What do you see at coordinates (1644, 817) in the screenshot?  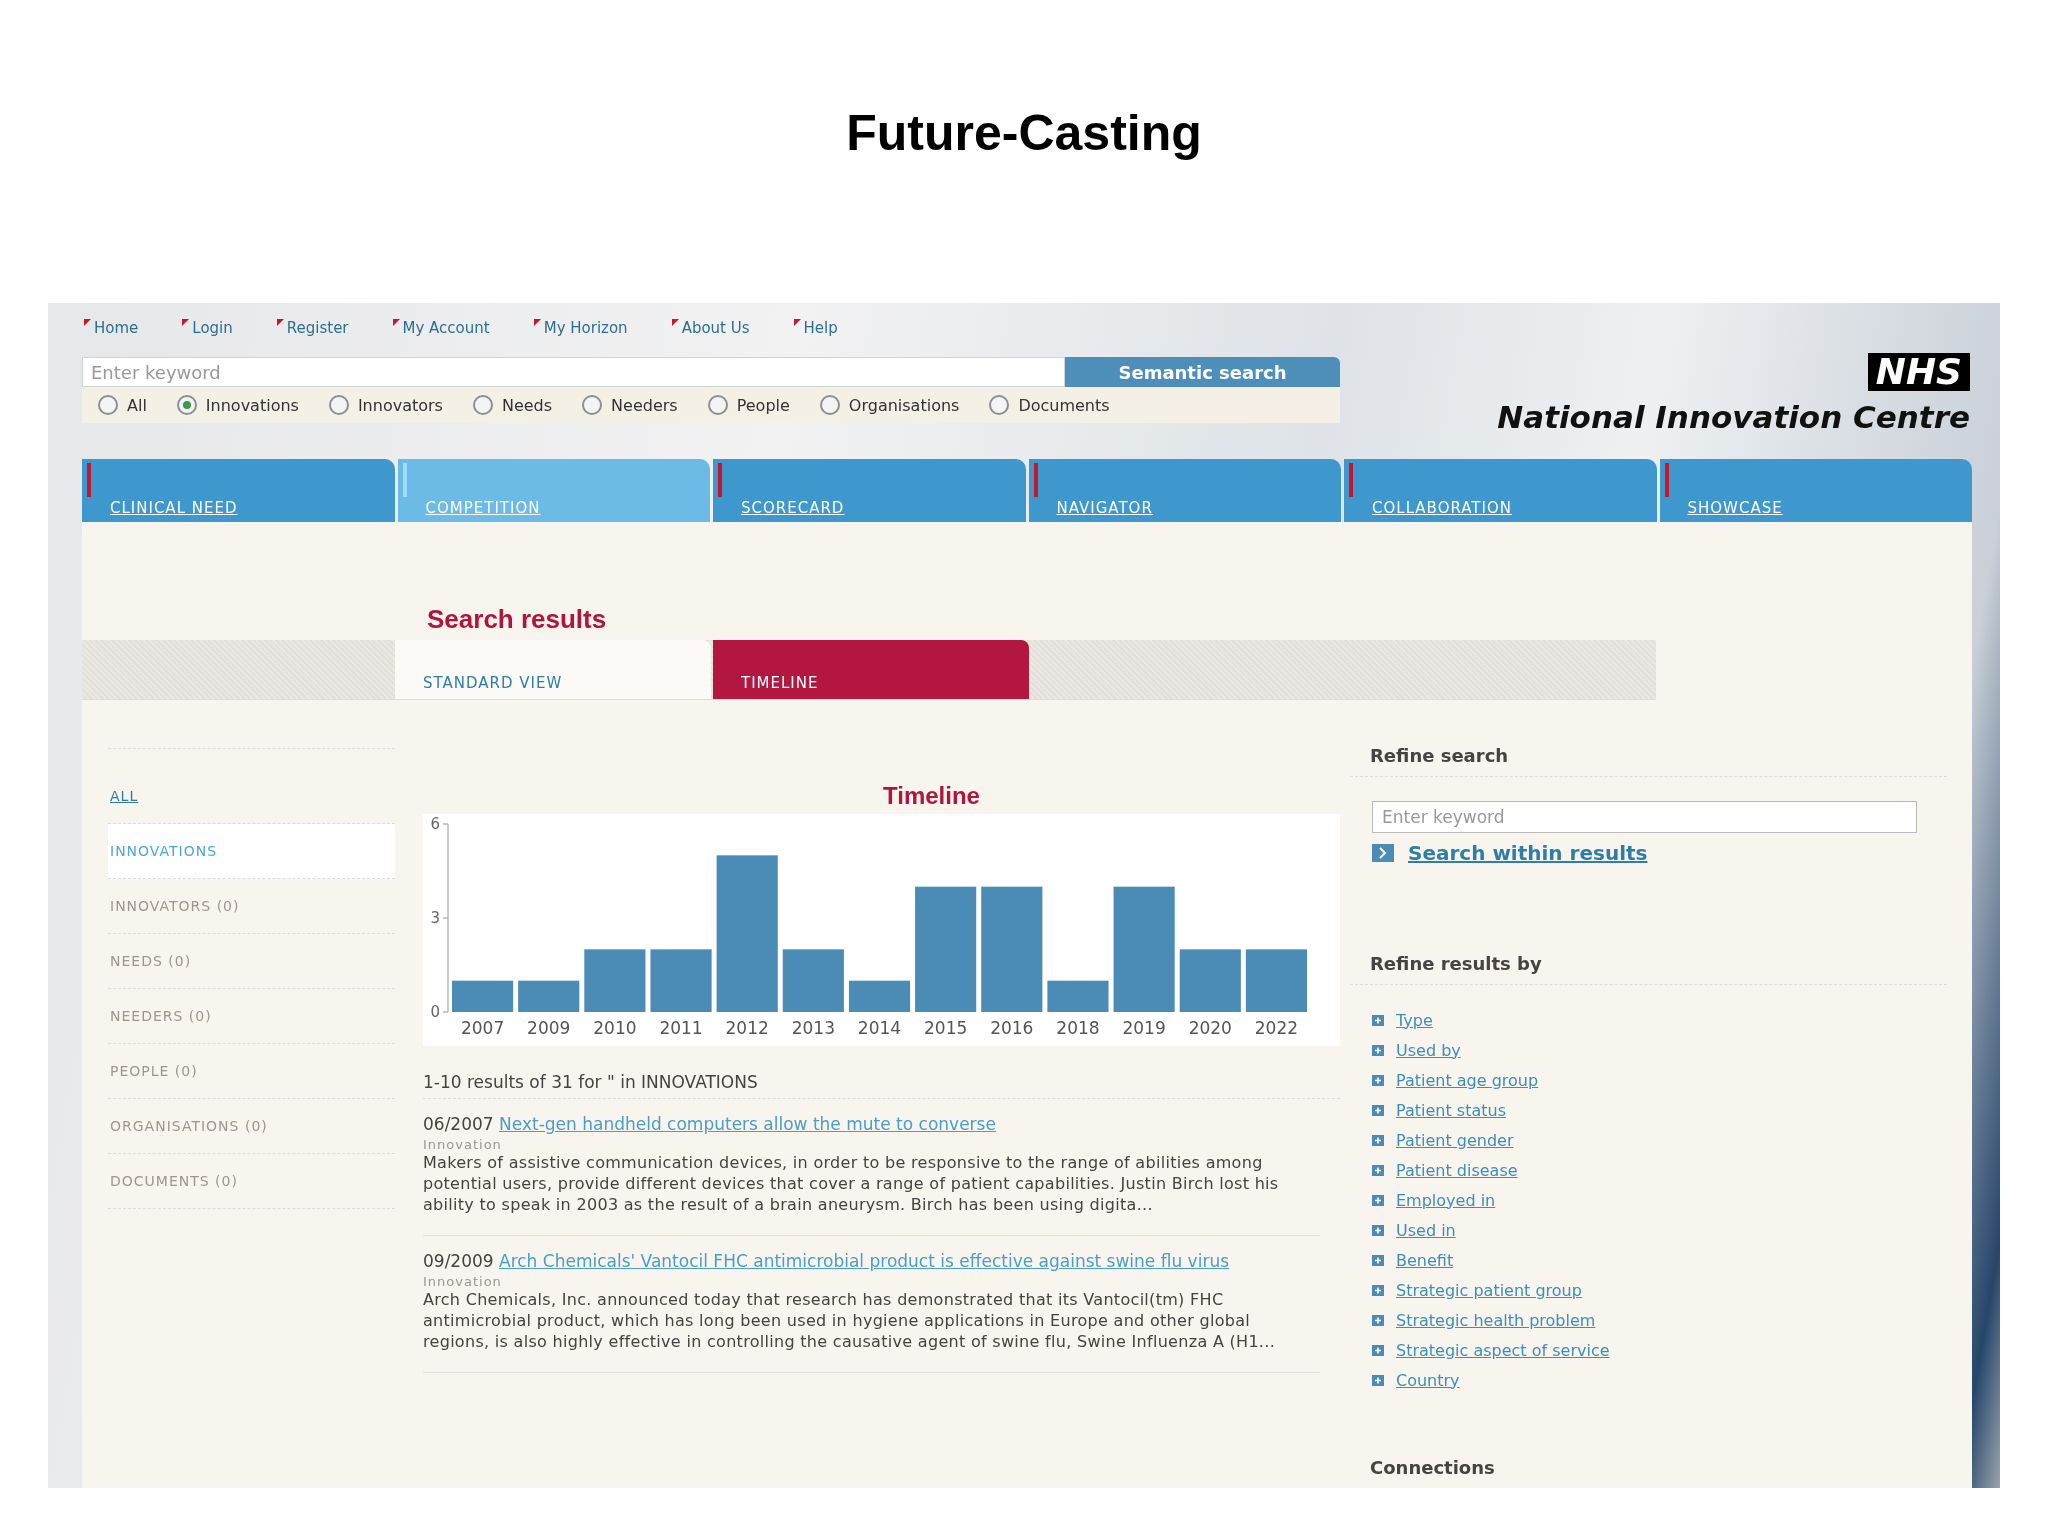 I see `refine-search-field: Enter keyword` at bounding box center [1644, 817].